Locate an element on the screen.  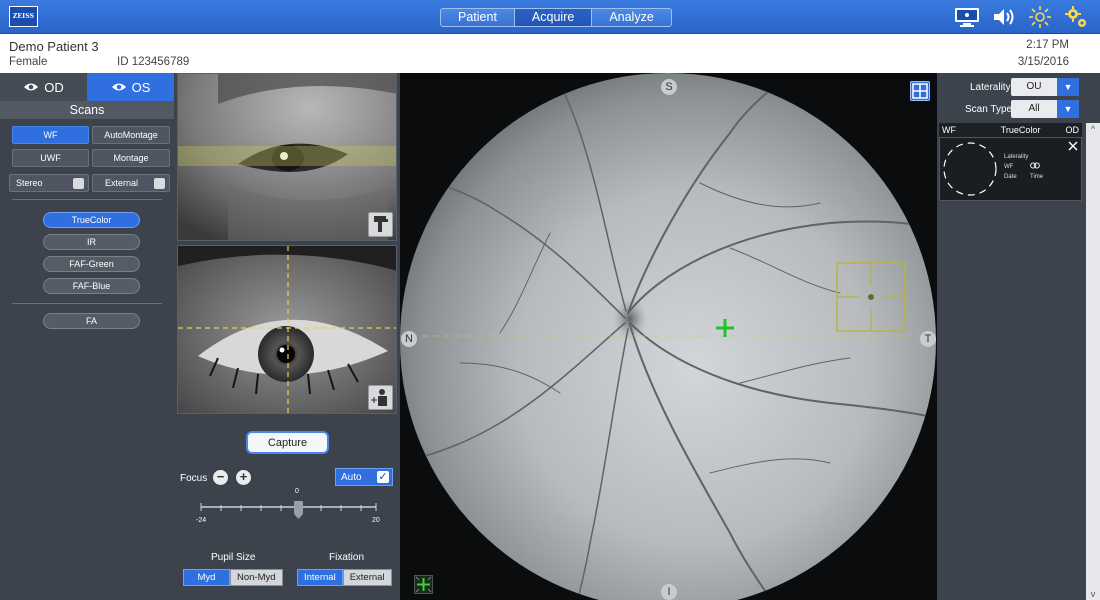
tab-od: OD is located at coordinates (43, 87).